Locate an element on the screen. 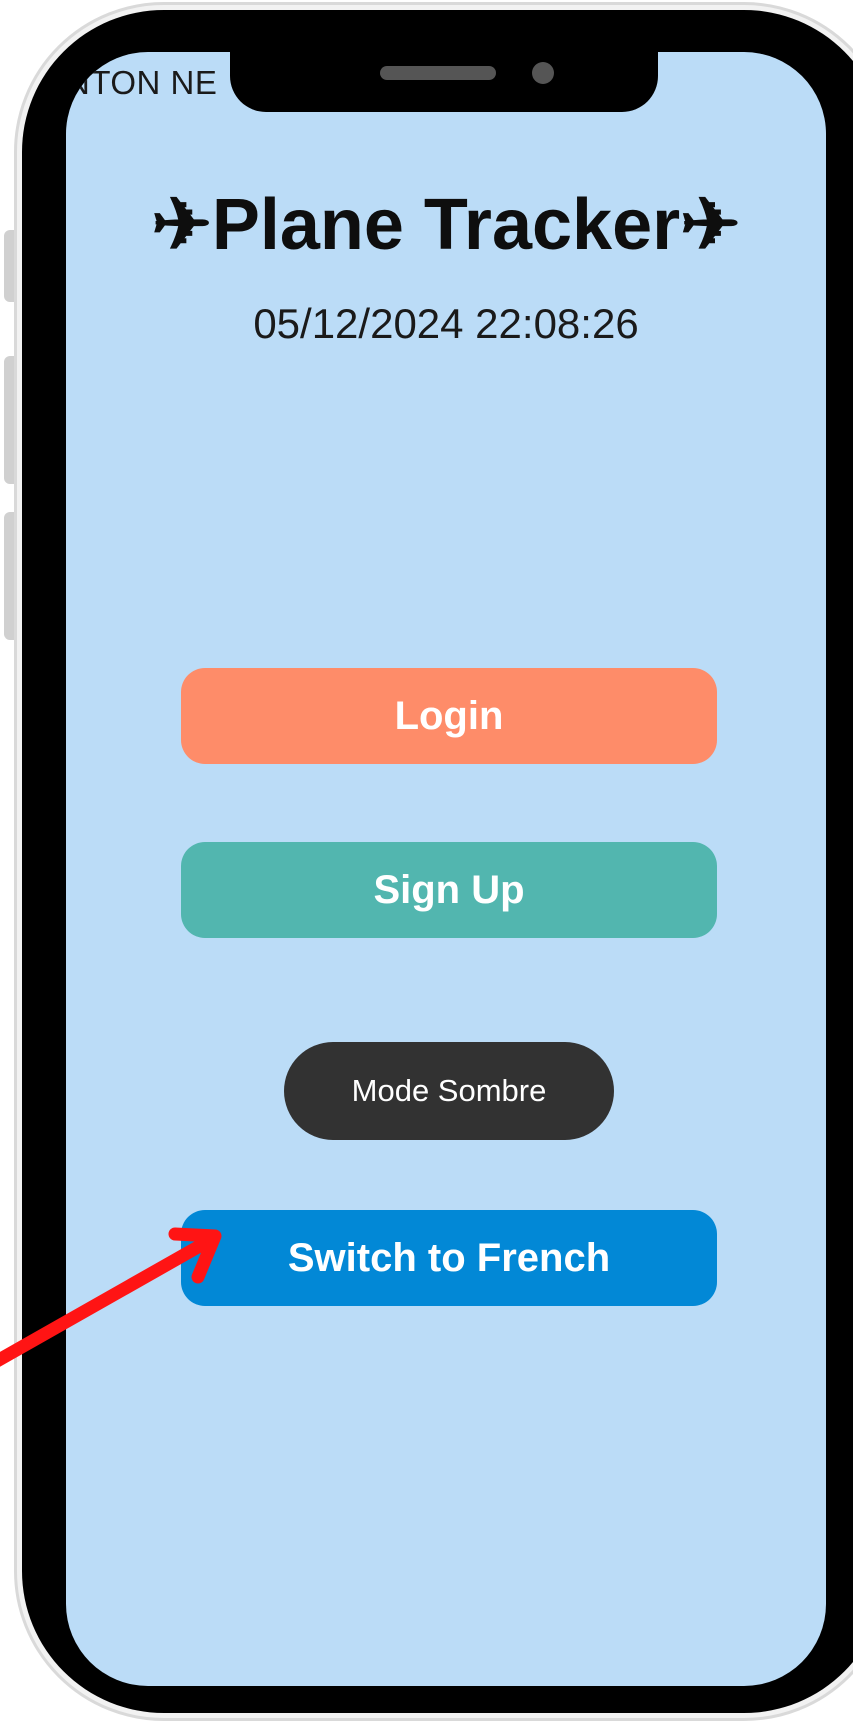 The width and height of the screenshot is (853, 1725). front-camera is located at coordinates (543, 73).